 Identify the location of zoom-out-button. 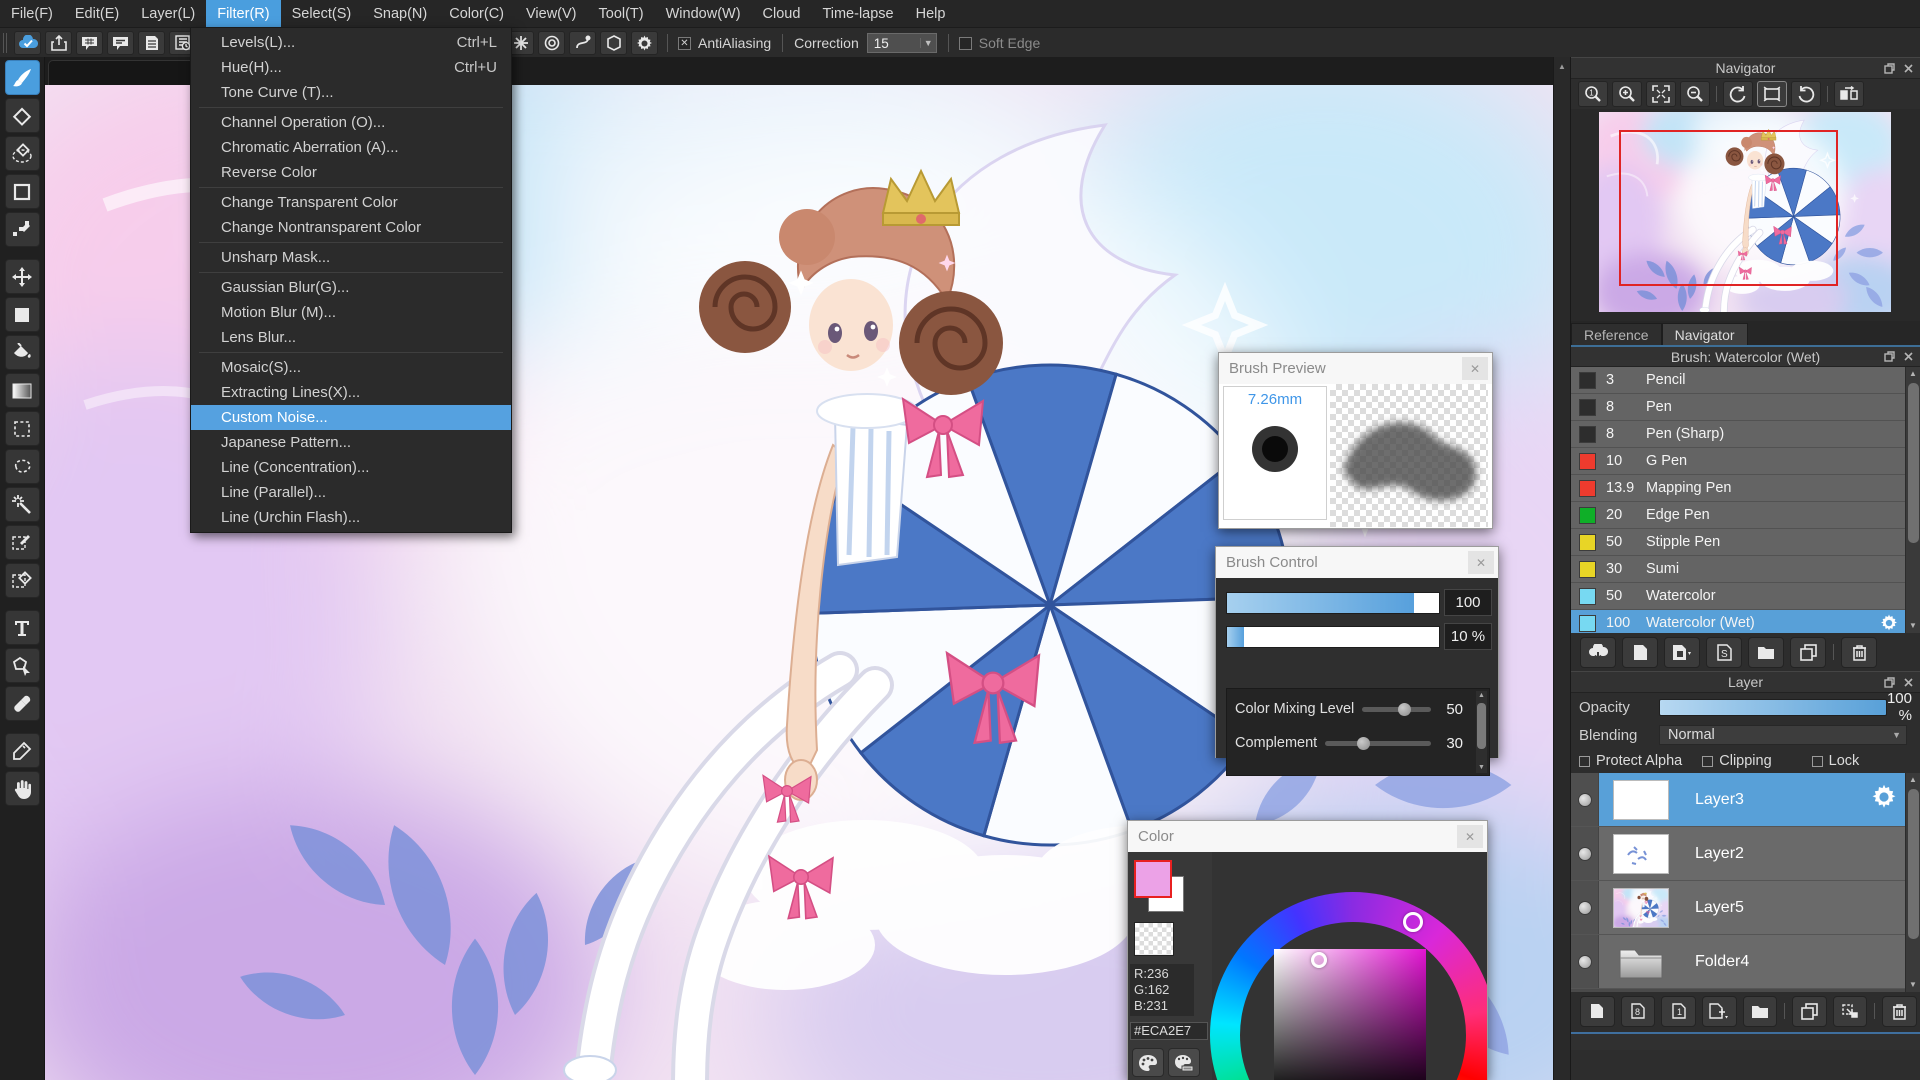
(1695, 94).